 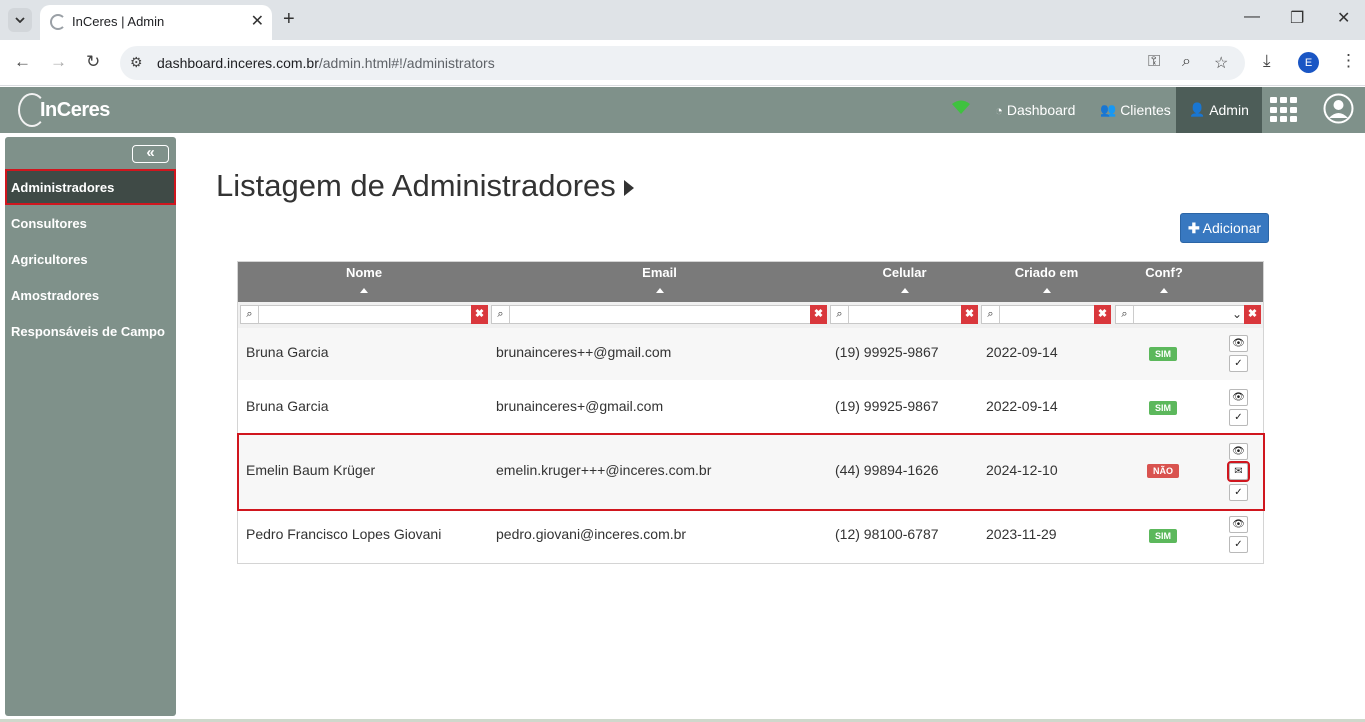 What do you see at coordinates (887, 534) in the screenshot?
I see `cell-celular: (12) 98100-6787` at bounding box center [887, 534].